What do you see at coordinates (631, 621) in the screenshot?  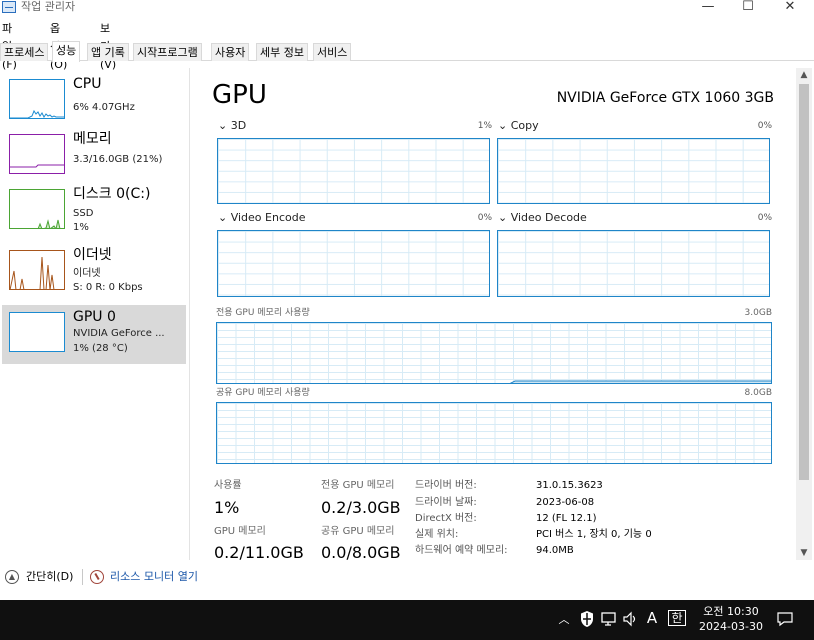 I see `volume-icon` at bounding box center [631, 621].